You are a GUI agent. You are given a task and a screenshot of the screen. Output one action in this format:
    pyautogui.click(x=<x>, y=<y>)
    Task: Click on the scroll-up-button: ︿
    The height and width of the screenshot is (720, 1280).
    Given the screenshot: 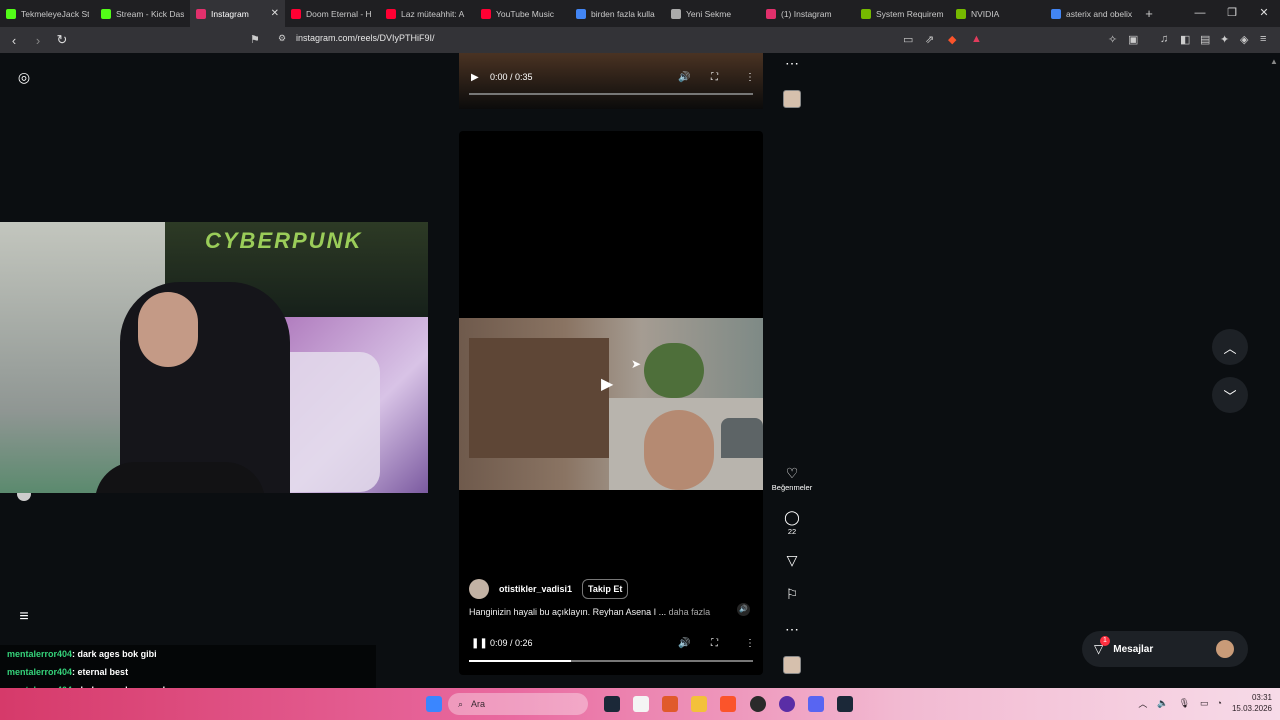 What is the action you would take?
    pyautogui.click(x=1230, y=347)
    